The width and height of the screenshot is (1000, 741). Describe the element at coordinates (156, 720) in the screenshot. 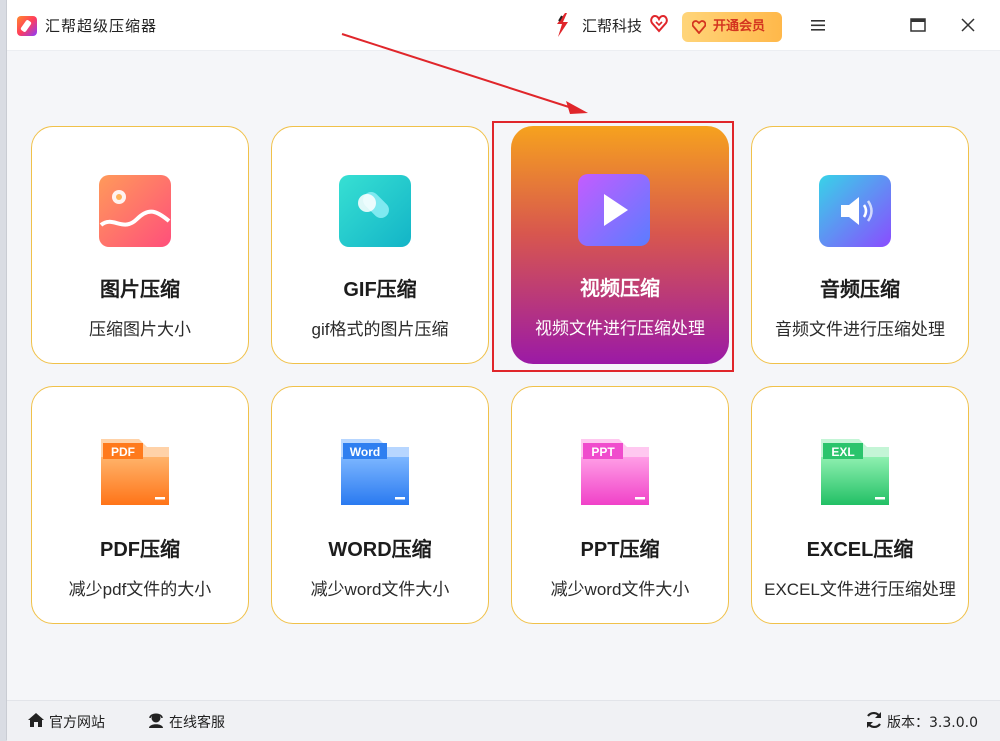

I see `support-agent-icon` at that location.